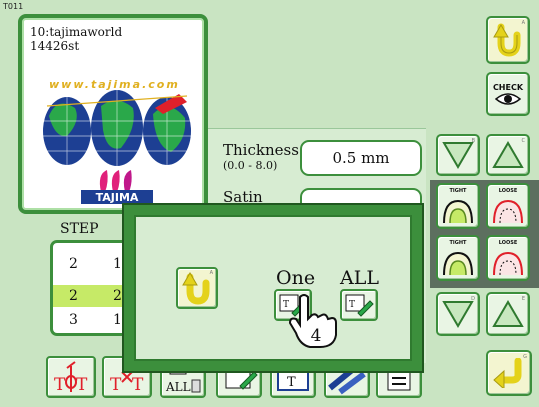 This screenshot has width=539, height=407. I want to click on thickness-decrease-button: B, so click(458, 155).